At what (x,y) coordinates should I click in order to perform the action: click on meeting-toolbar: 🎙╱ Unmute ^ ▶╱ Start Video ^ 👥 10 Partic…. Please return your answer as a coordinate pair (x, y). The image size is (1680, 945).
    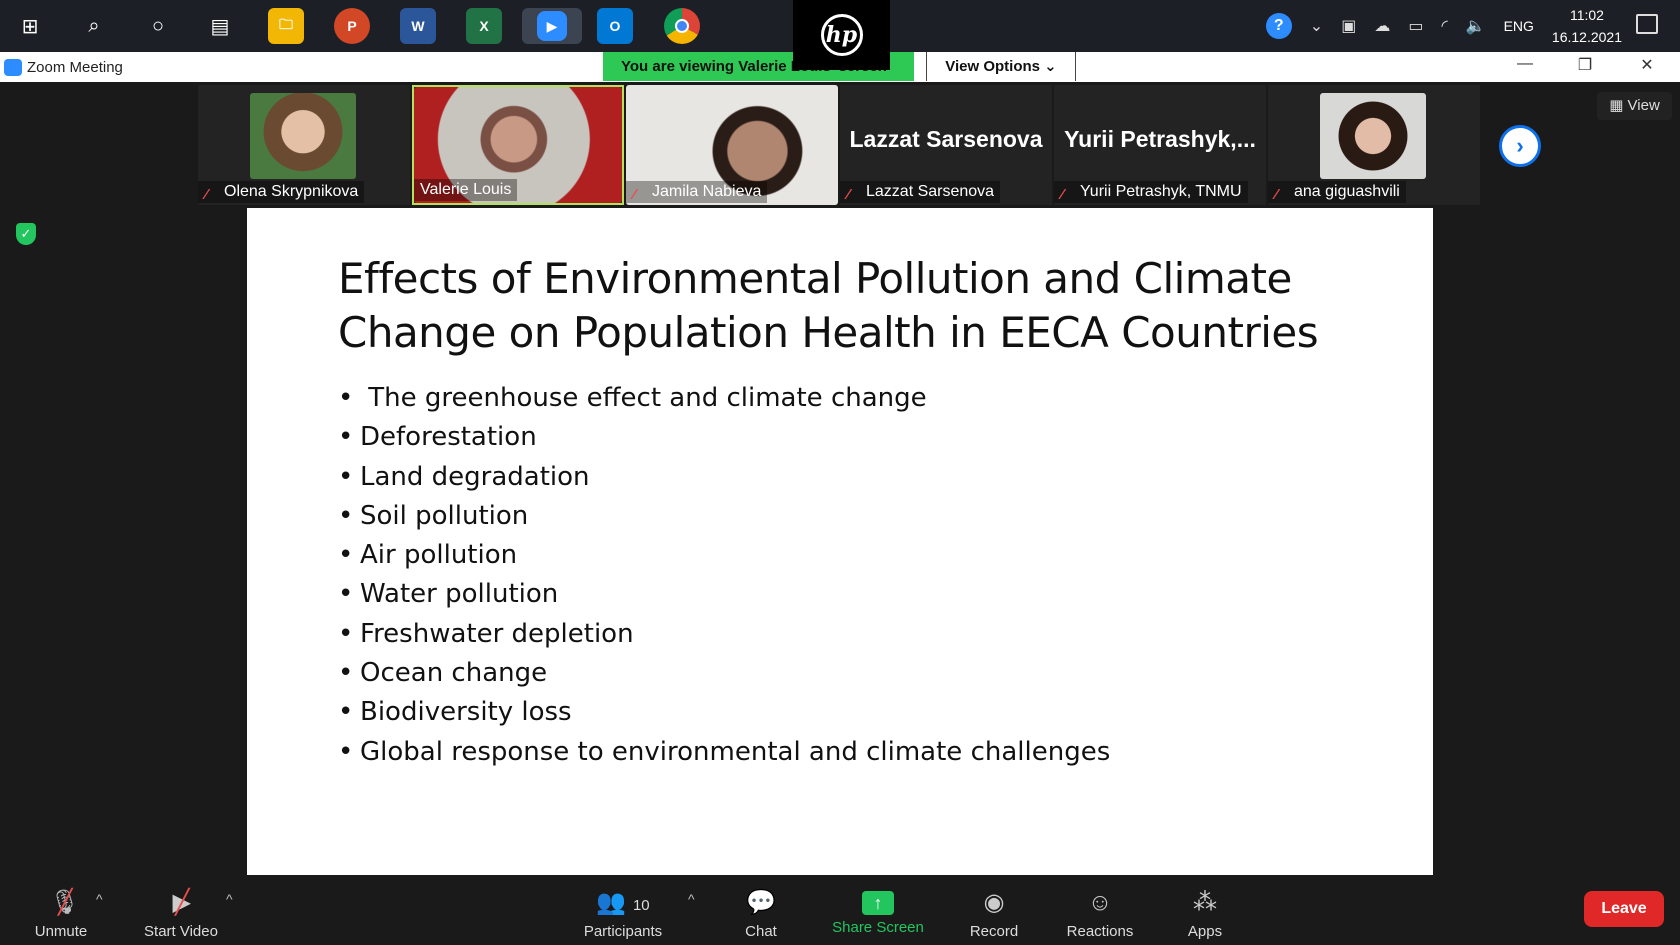
    Looking at the image, I should click on (840, 910).